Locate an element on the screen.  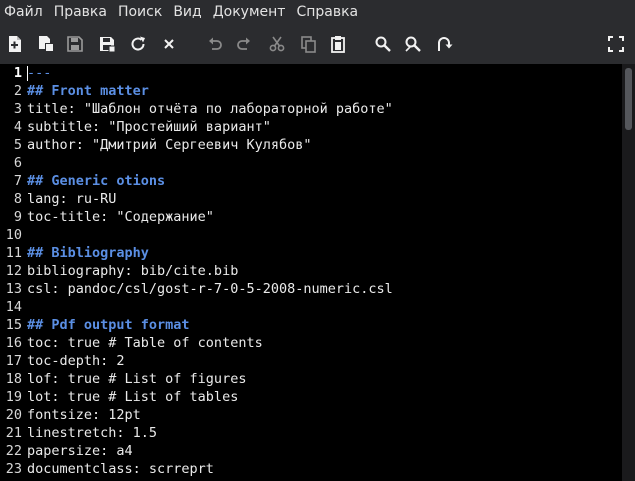
menu-edit: Правка is located at coordinates (82, 12).